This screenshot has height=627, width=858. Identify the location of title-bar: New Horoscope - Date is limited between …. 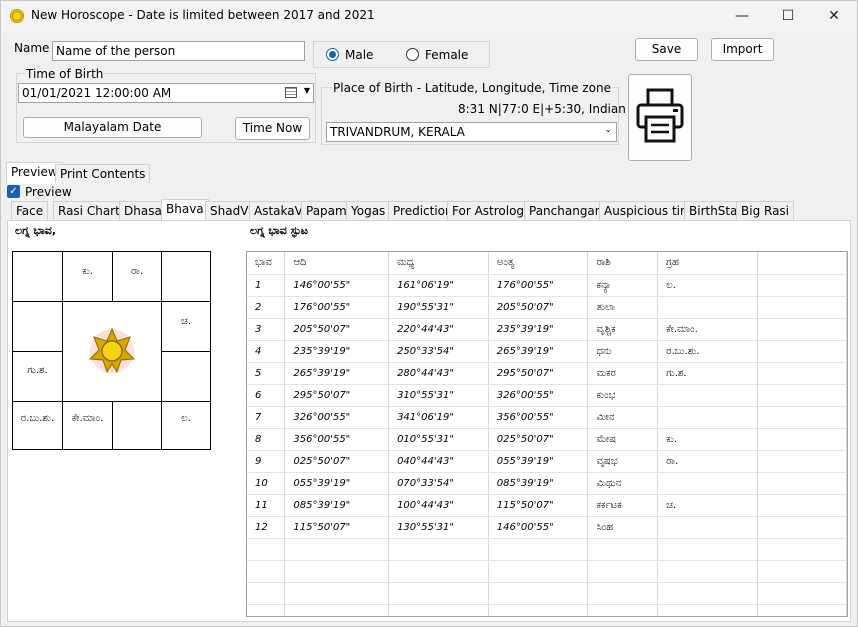
(429, 16).